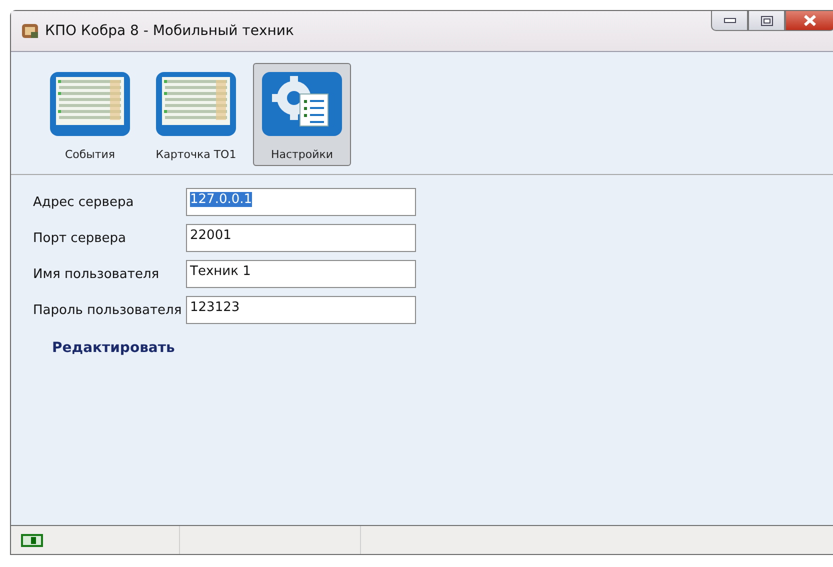  What do you see at coordinates (301, 310) in the screenshot?
I see `input-field: 123123` at bounding box center [301, 310].